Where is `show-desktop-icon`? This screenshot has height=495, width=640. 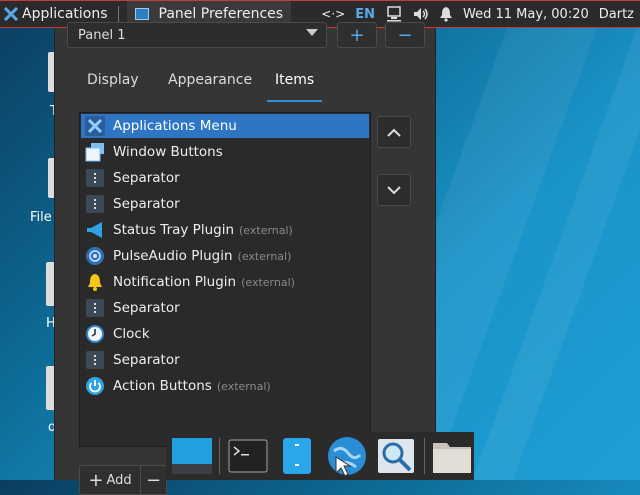 show-desktop-icon is located at coordinates (191, 456).